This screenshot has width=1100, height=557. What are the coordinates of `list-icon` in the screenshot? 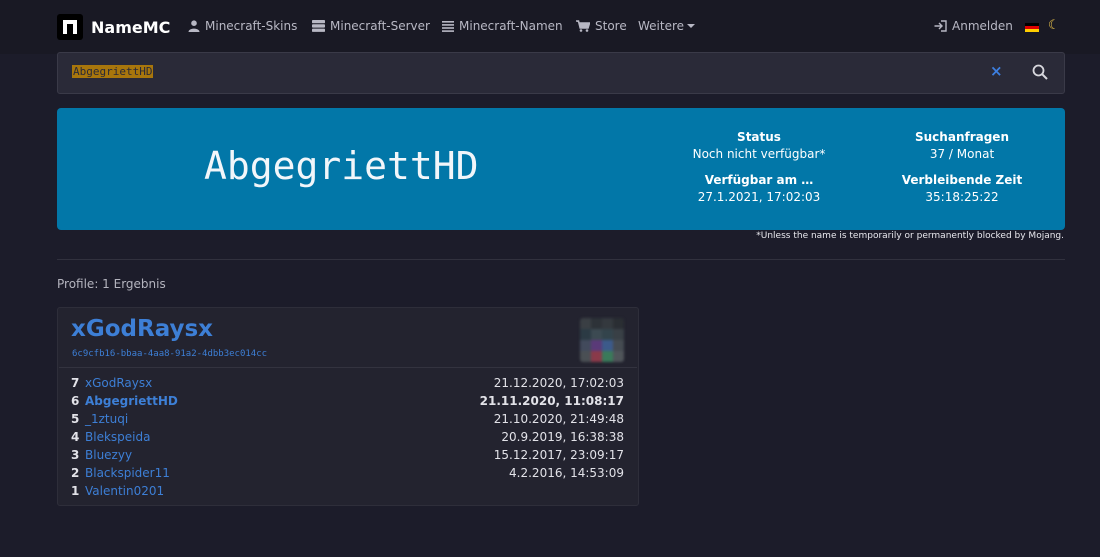 It's located at (448, 26).